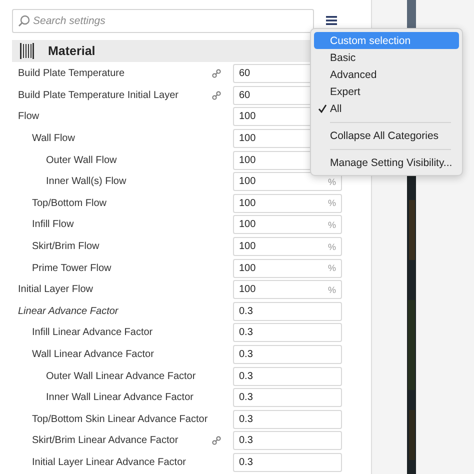 The height and width of the screenshot is (474, 474). Describe the element at coordinates (28, 116) in the screenshot. I see `setting-label: Flow` at that location.